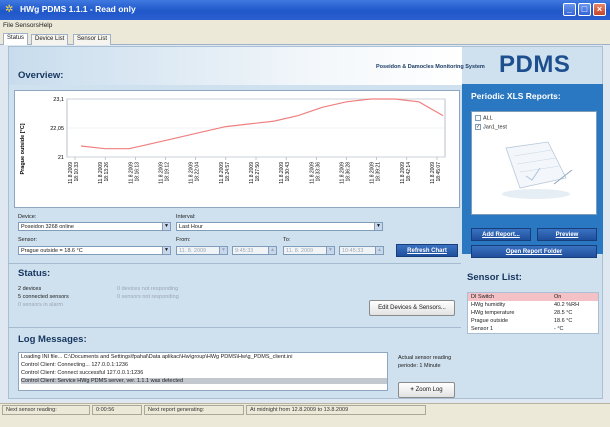  I want to click on report-item-jan1-test: ✓ Jan1_test, so click(491, 127).